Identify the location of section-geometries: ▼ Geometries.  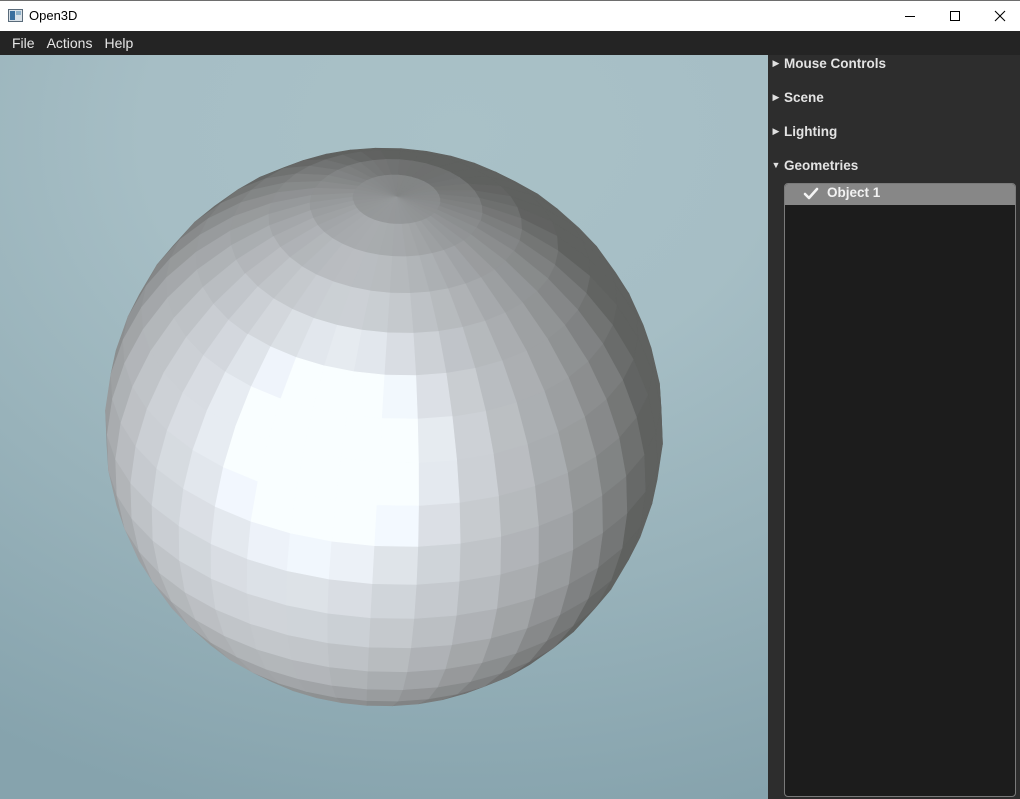
(894, 165).